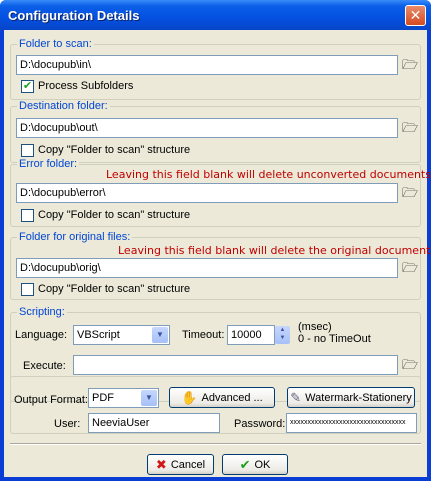 This screenshot has height=481, width=431. What do you see at coordinates (334, 339) in the screenshot?
I see `timeout-hint: 0 - no TimeOut` at bounding box center [334, 339].